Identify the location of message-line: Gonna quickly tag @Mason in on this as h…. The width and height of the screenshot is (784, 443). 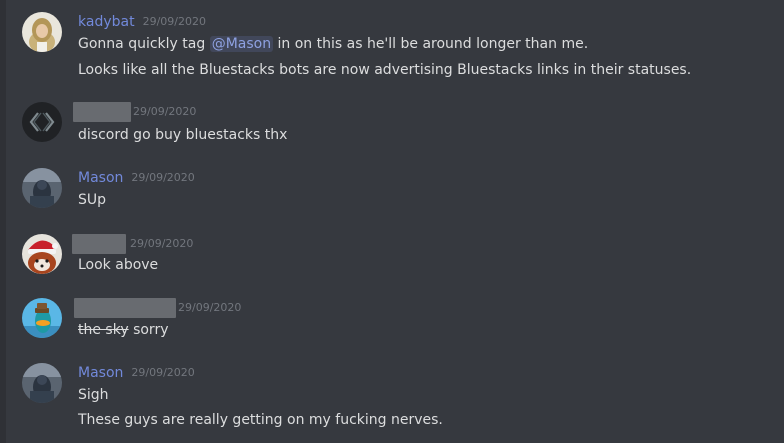
(333, 44).